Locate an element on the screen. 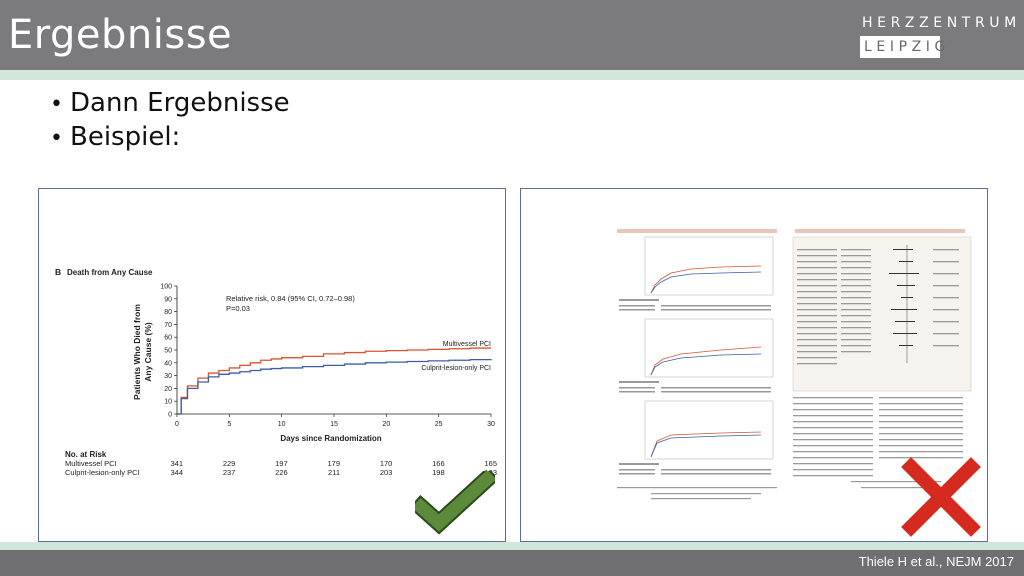 This screenshot has width=1024, height=576. footer-stripe is located at coordinates (512, 546).